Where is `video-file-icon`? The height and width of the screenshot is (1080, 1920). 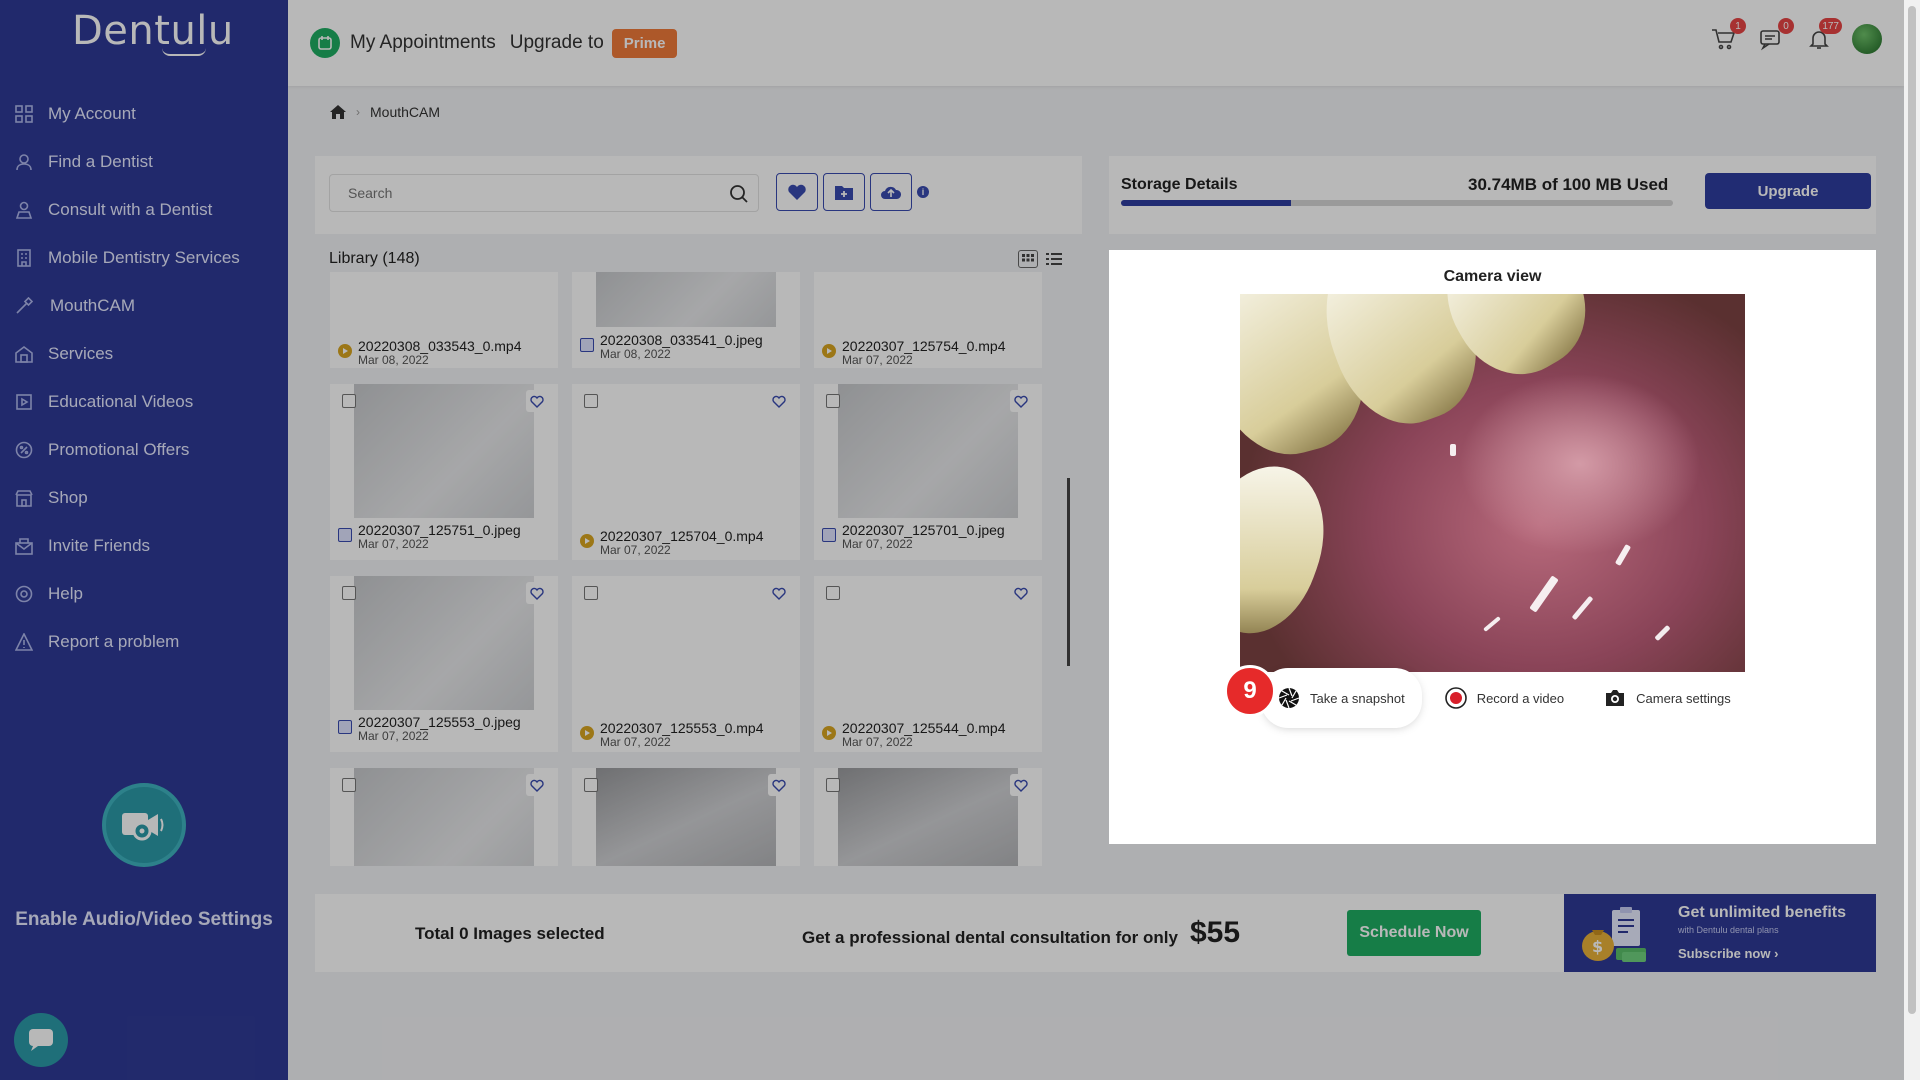 video-file-icon is located at coordinates (587, 733).